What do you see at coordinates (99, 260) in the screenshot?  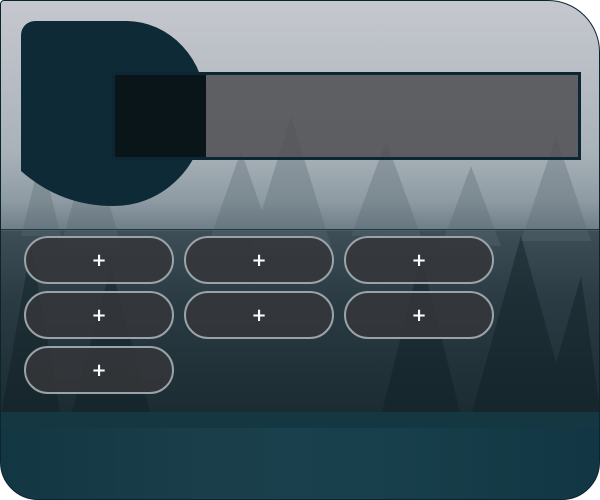 I see `plus-button-1: +` at bounding box center [99, 260].